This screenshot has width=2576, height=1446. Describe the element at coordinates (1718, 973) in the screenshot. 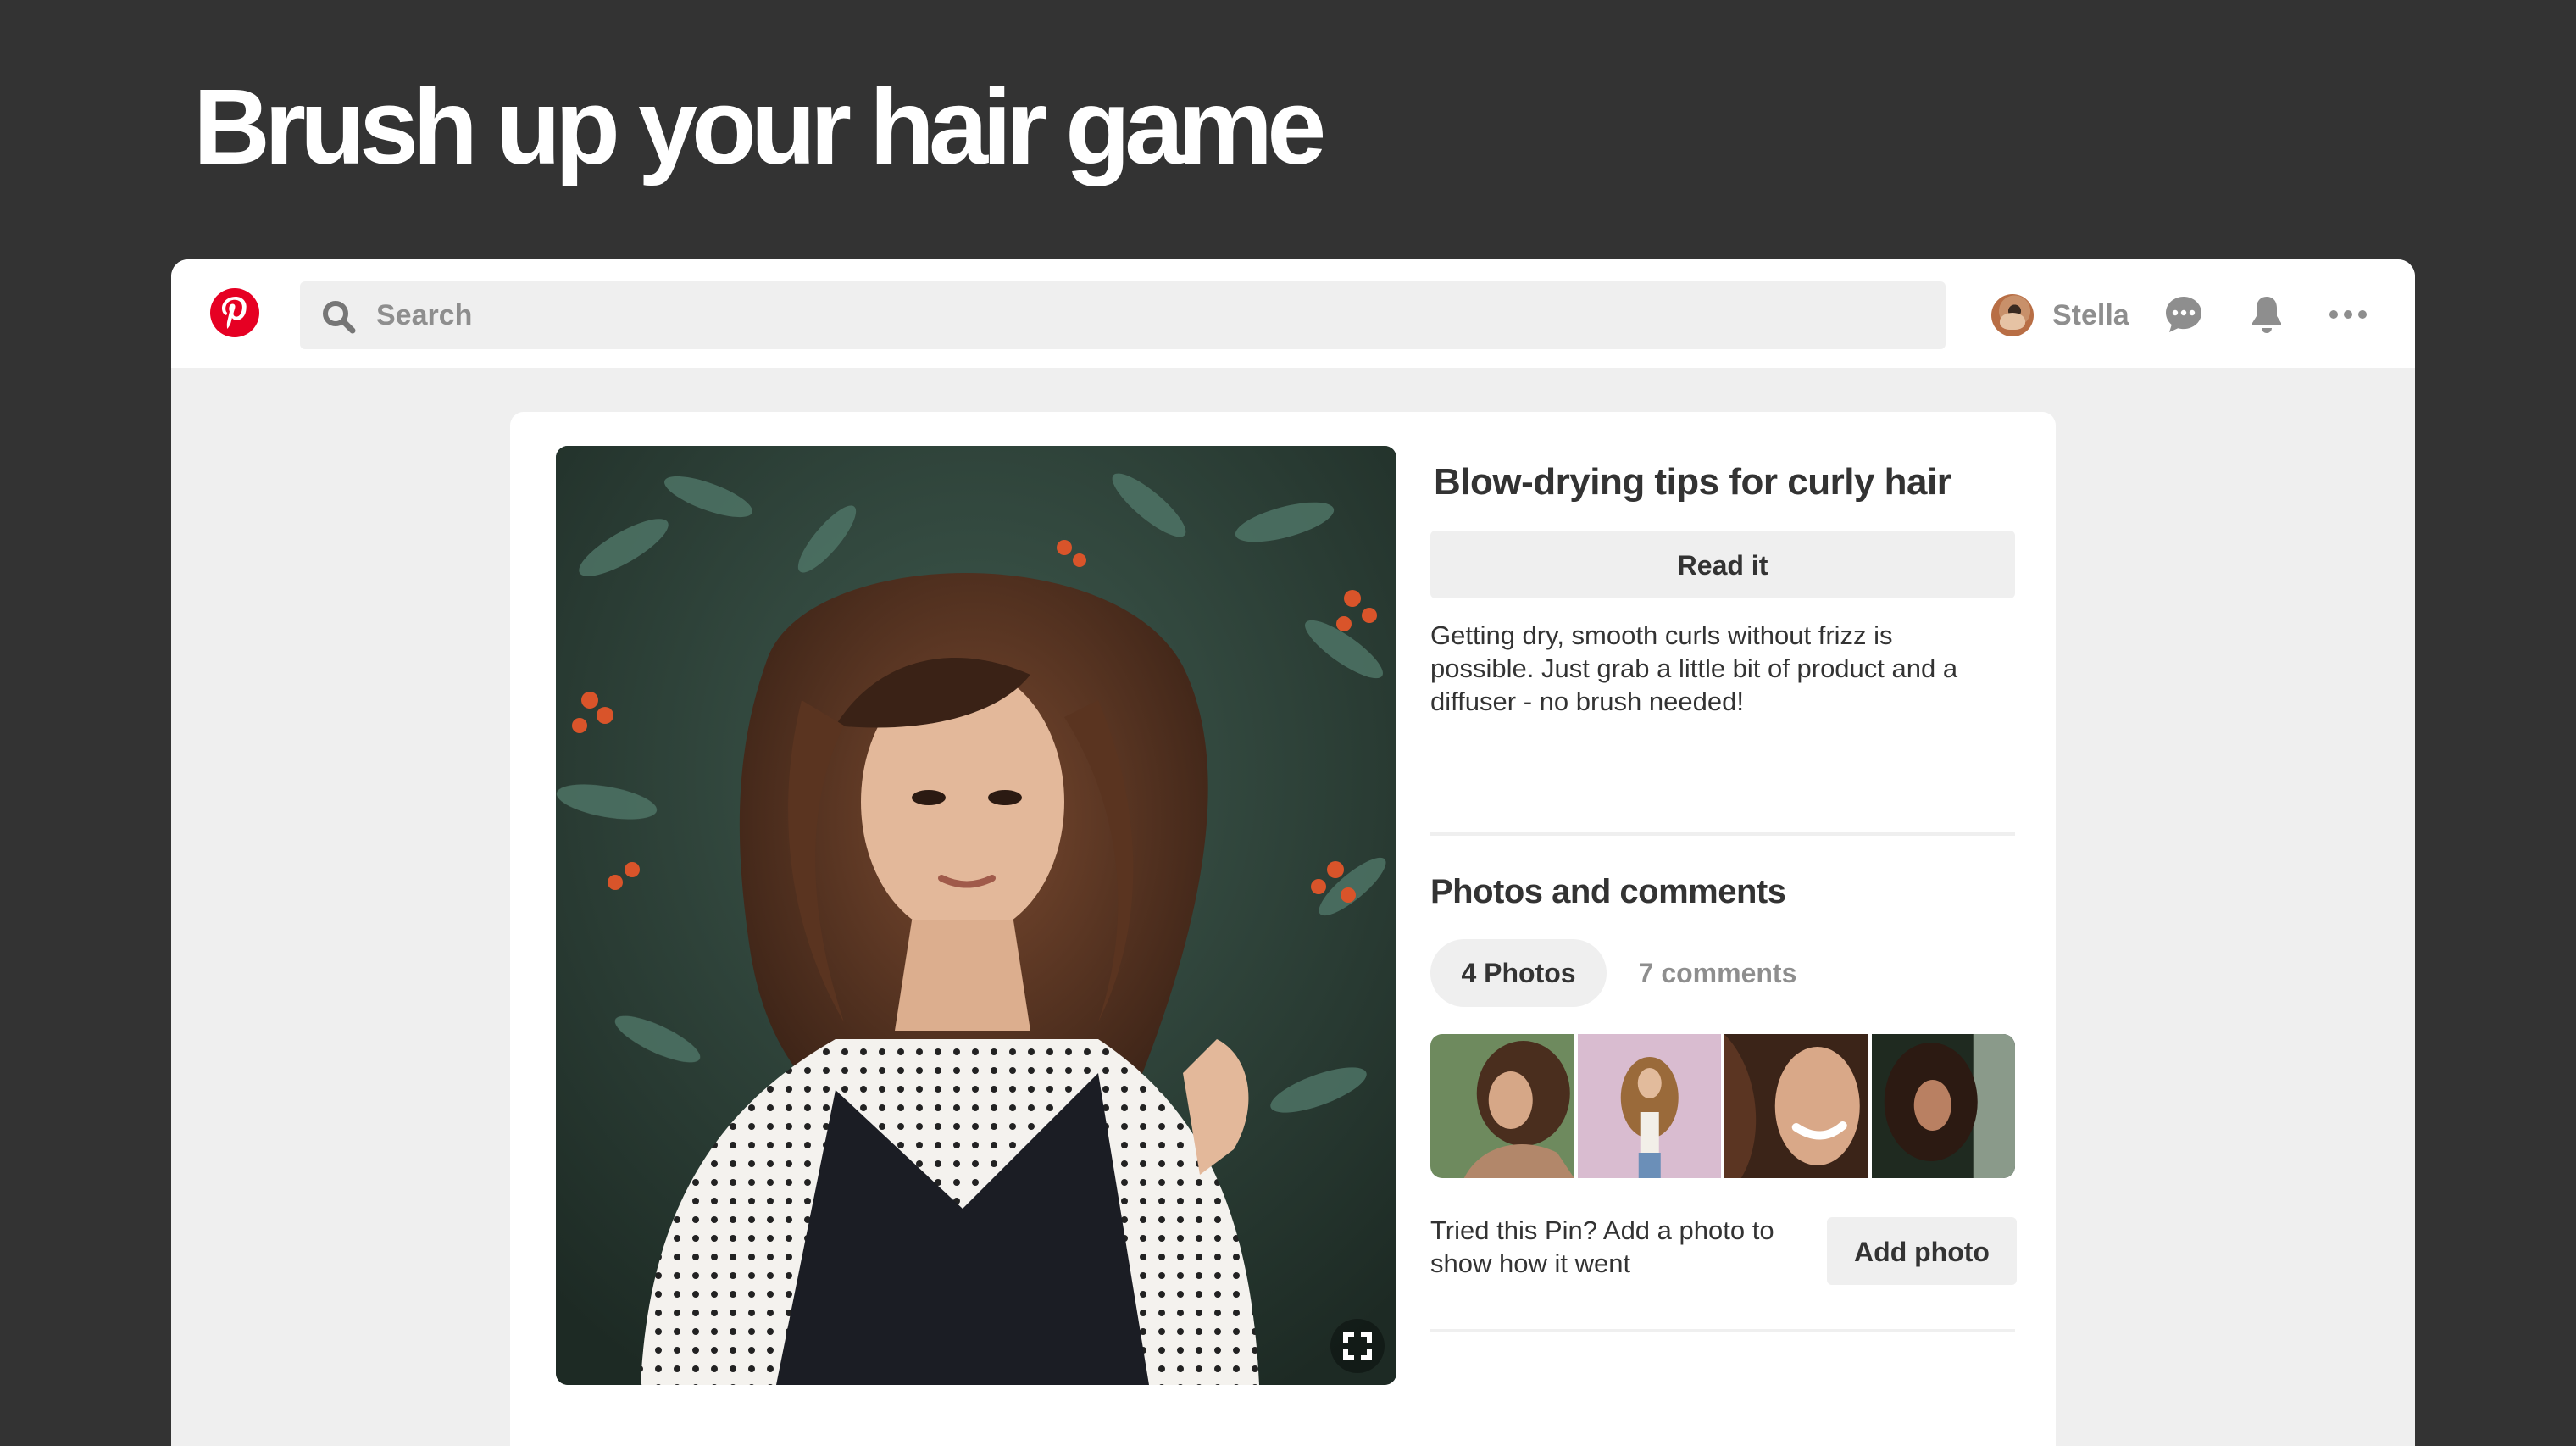

I see `tab-comments: 7 comments` at that location.